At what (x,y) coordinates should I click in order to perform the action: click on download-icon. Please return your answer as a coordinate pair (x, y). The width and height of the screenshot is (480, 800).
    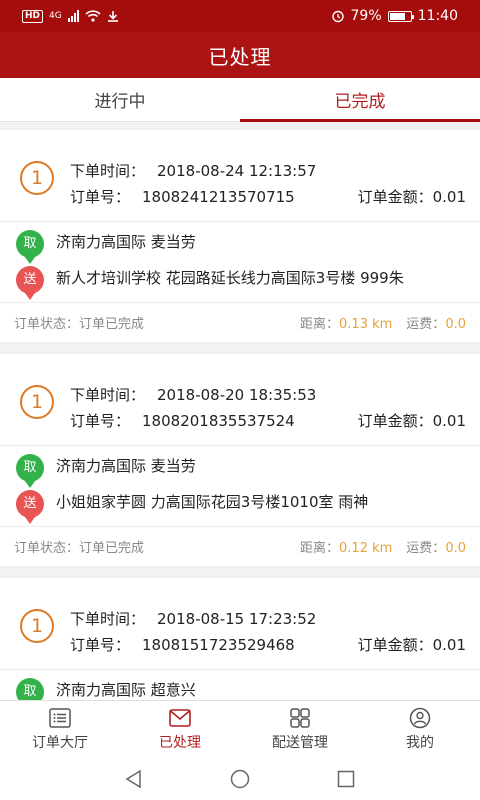
    Looking at the image, I should click on (112, 16).